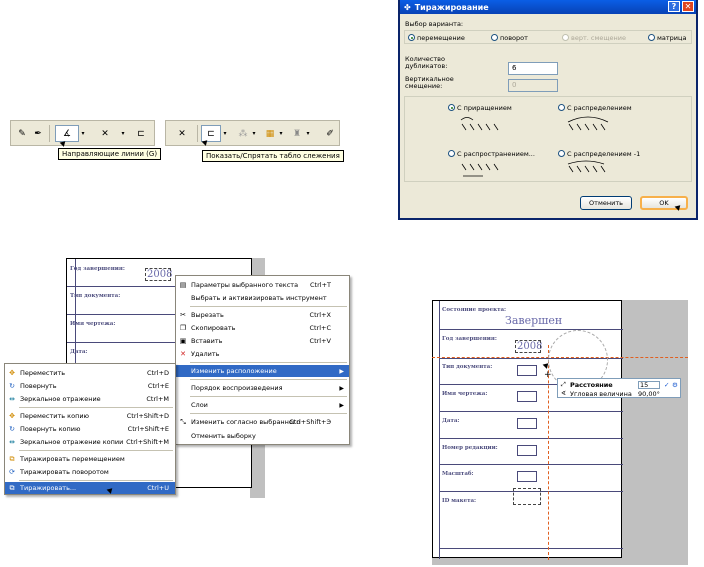 This screenshot has height=567, width=704. I want to click on help-button: ?, so click(674, 6).